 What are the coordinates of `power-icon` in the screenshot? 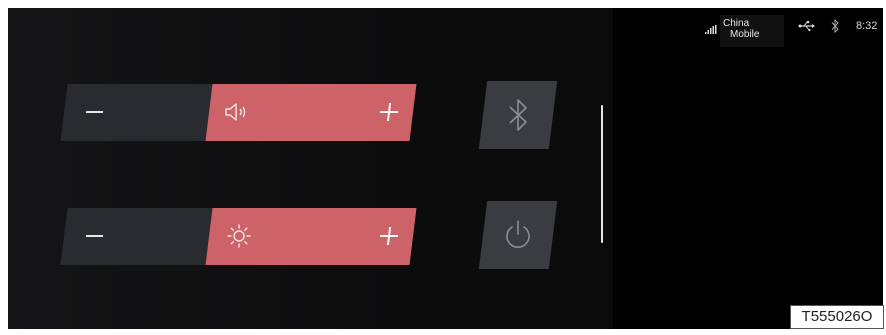 It's located at (518, 234).